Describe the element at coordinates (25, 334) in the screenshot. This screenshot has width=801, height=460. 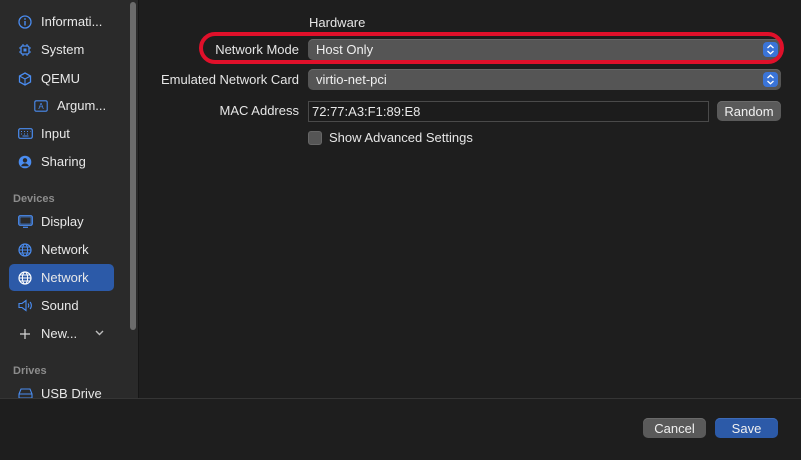
I see `plus-icon` at that location.